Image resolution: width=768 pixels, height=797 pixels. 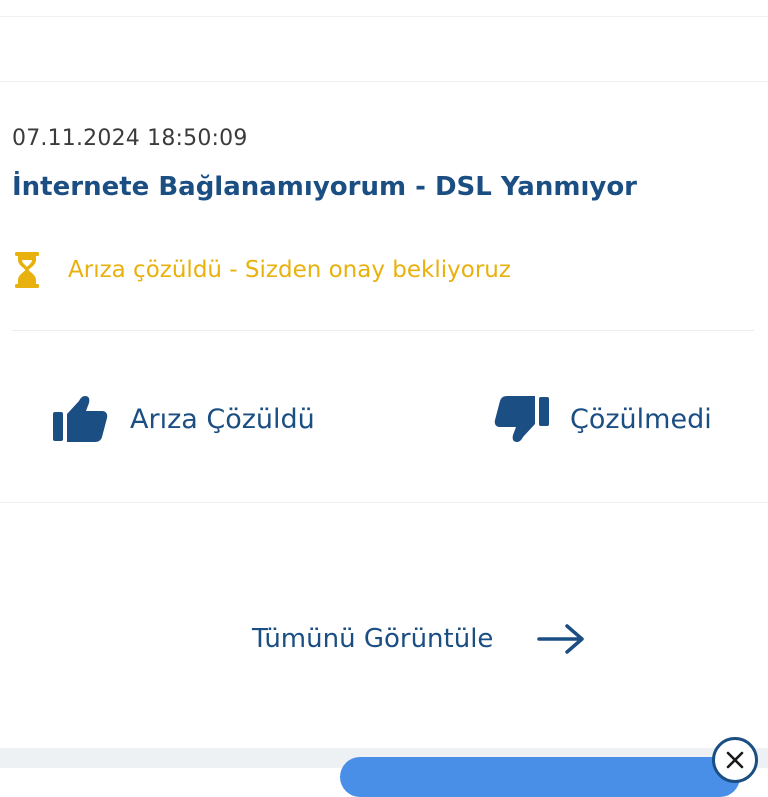 I want to click on issue-resolved-label: Arıza Çözüldü, so click(x=222, y=419).